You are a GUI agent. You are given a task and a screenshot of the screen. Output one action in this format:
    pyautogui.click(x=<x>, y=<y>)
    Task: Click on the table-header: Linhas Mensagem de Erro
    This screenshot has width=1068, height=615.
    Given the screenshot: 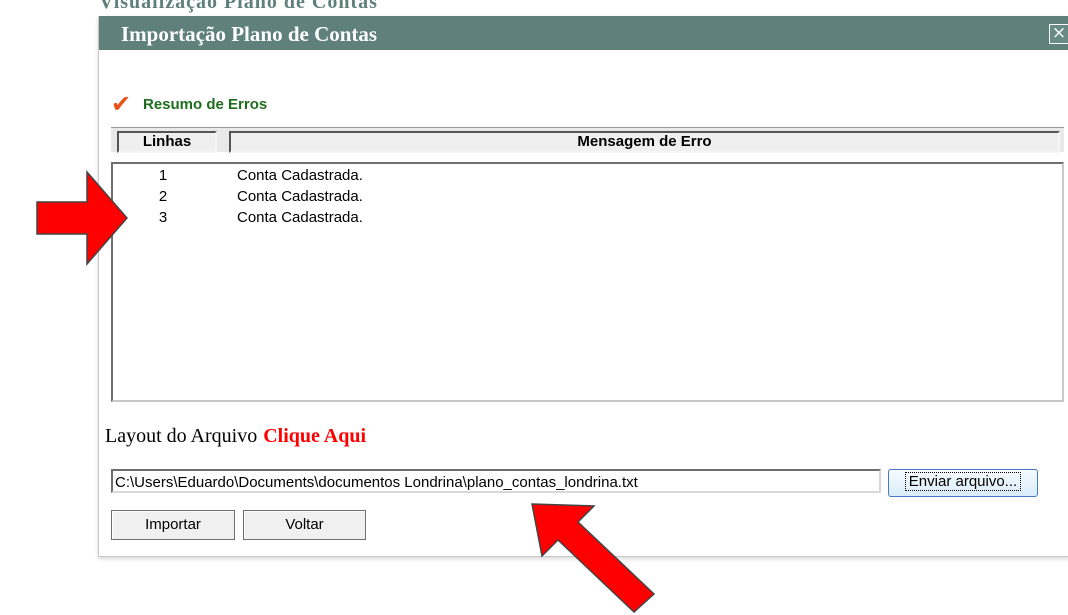 What is the action you would take?
    pyautogui.click(x=587, y=140)
    